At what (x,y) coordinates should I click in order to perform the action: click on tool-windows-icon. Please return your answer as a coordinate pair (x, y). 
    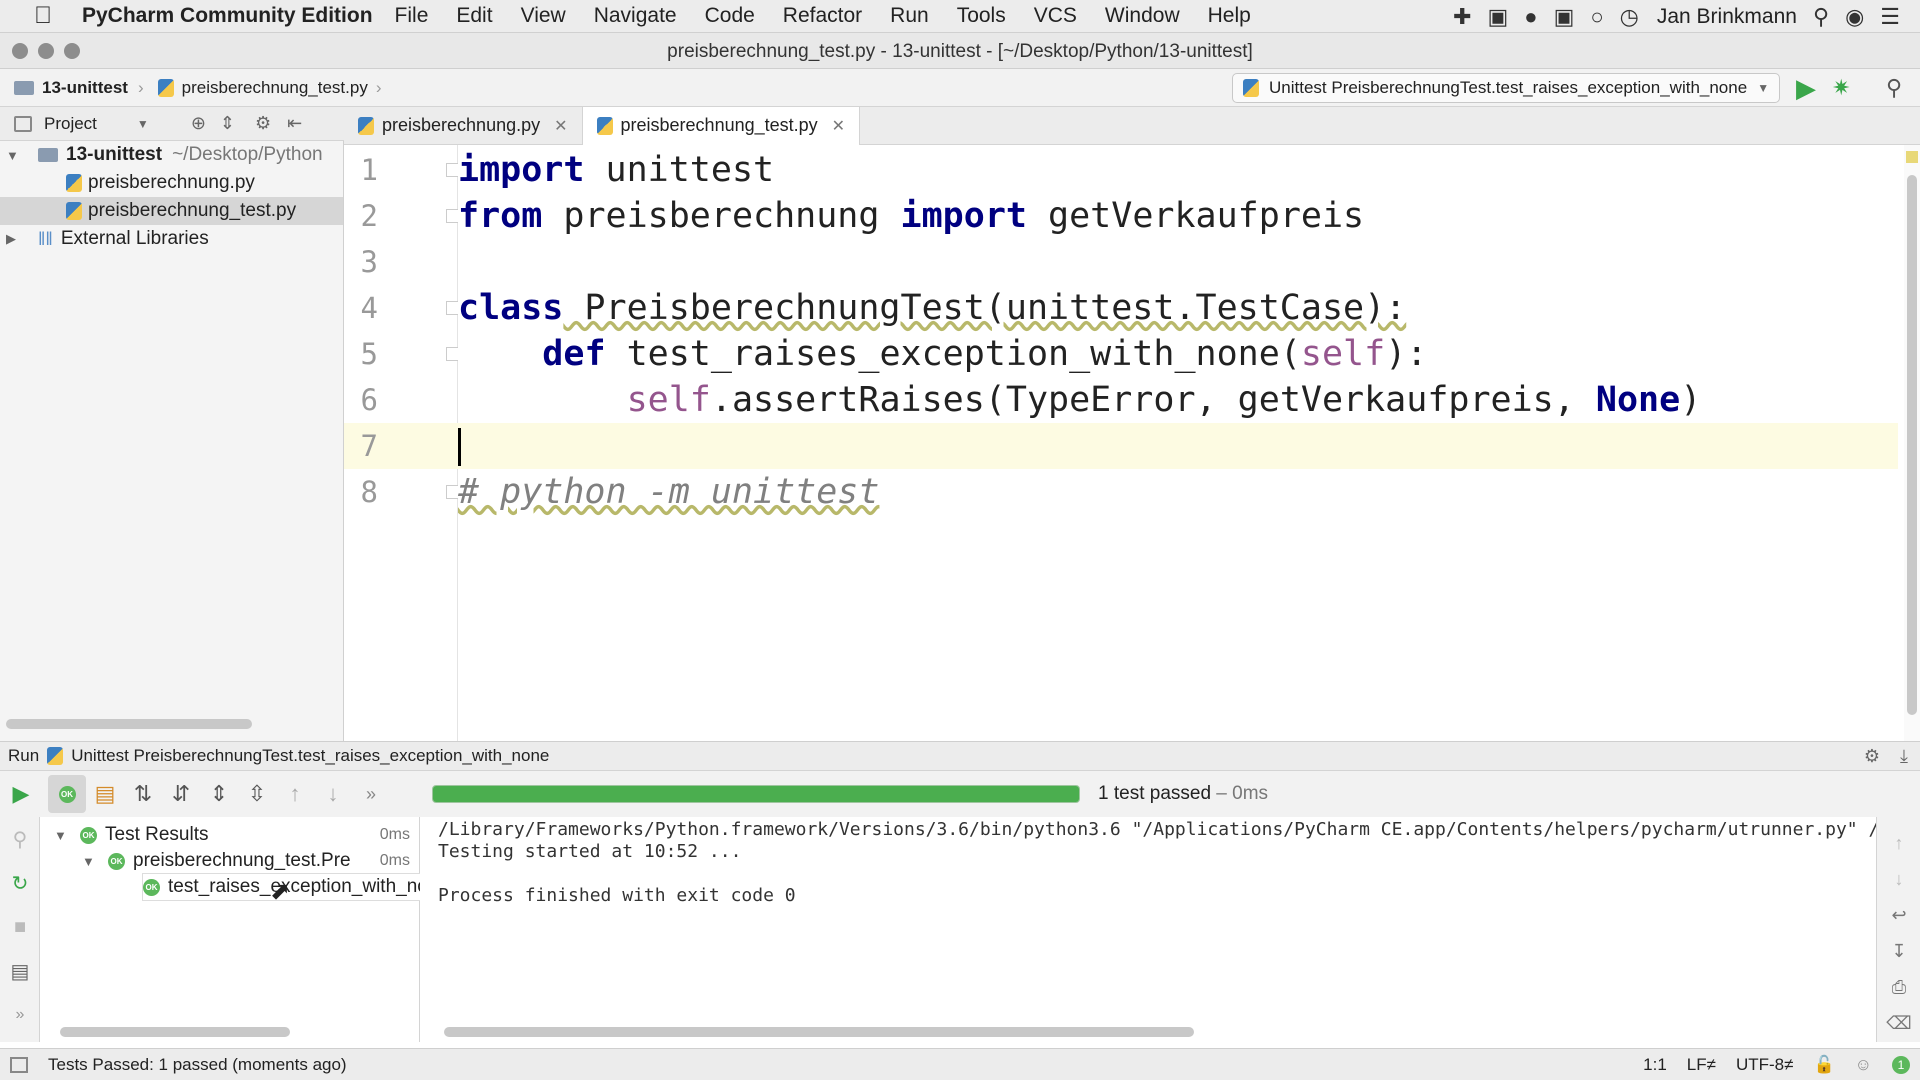
    Looking at the image, I should click on (19, 1064).